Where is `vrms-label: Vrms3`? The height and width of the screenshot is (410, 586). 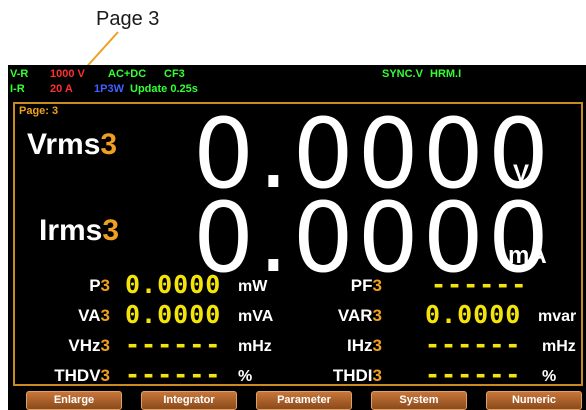
vrms-label: Vrms3 is located at coordinates (72, 145).